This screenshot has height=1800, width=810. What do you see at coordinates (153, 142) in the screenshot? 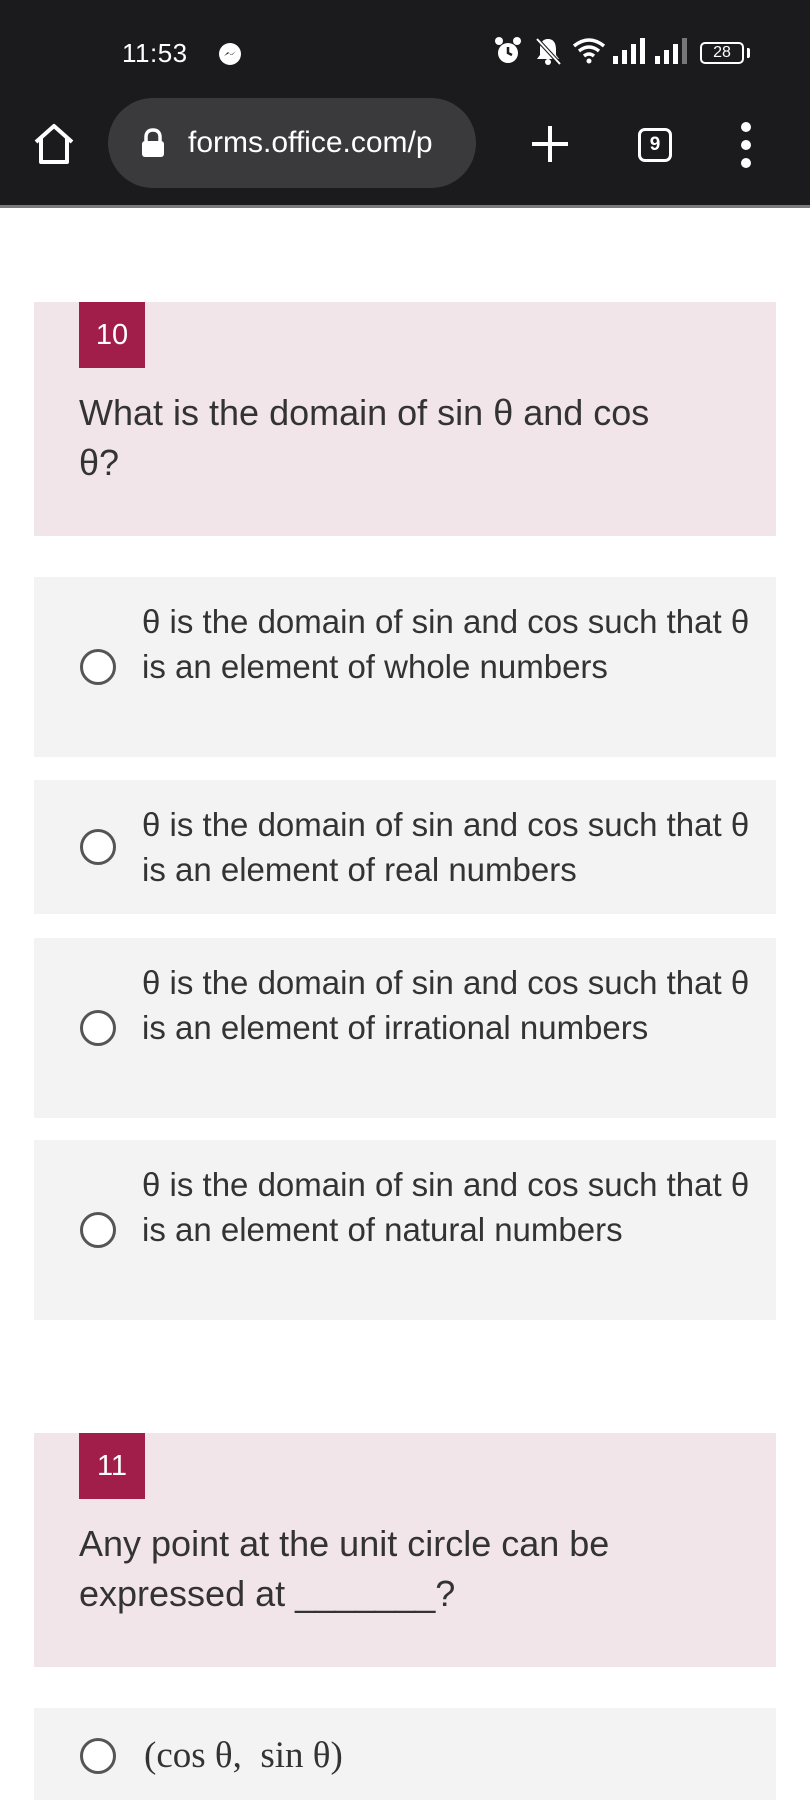
I see `lock-icon` at bounding box center [153, 142].